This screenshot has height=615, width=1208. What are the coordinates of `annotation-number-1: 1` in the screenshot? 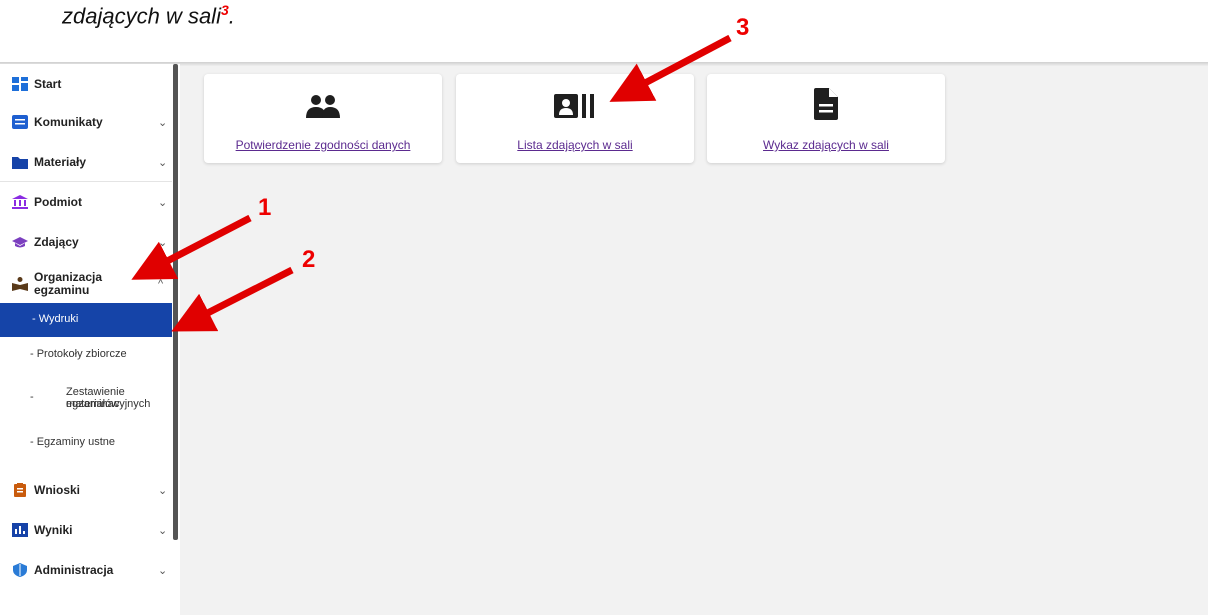 It's located at (265, 207).